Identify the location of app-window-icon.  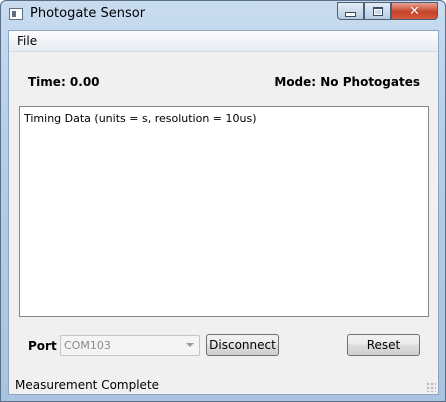
(16, 14).